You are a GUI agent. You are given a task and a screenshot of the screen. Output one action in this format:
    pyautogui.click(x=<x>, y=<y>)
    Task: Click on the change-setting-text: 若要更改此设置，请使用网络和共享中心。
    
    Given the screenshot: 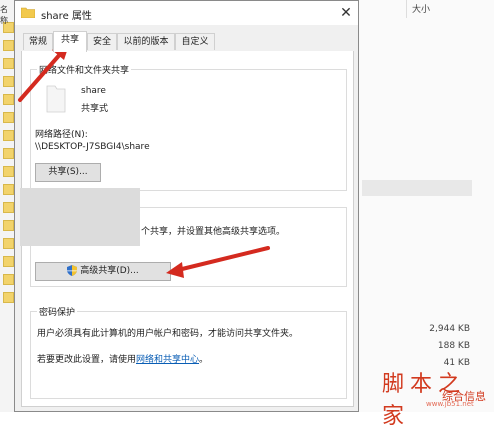 What is the action you would take?
    pyautogui.click(x=122, y=358)
    